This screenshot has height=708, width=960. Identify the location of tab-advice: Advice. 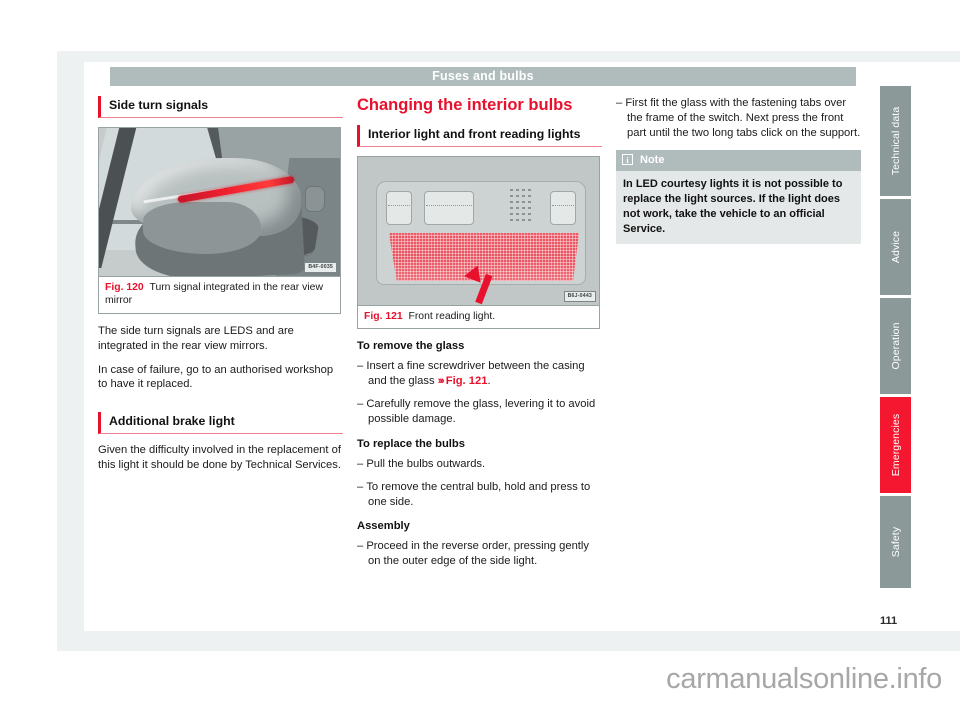
(895, 247).